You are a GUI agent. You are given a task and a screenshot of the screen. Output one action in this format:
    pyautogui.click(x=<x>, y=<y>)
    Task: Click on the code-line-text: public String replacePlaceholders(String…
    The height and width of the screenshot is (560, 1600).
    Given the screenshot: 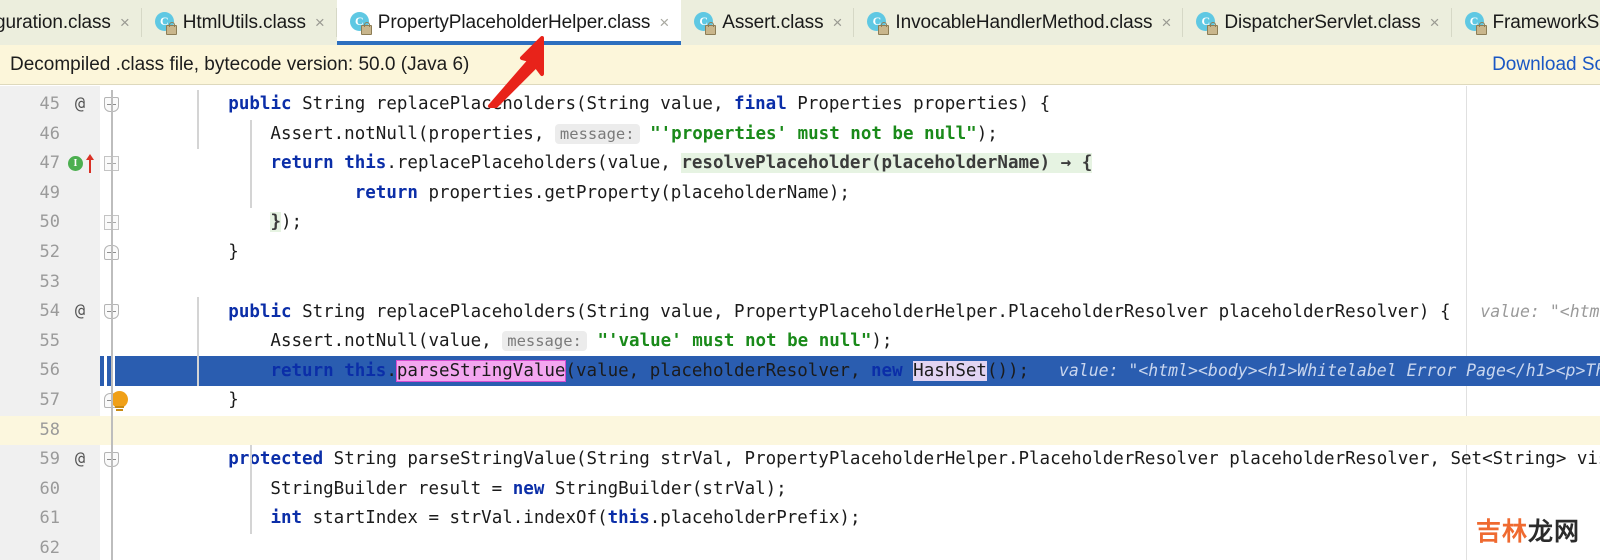 What is the action you would take?
    pyautogui.click(x=597, y=105)
    